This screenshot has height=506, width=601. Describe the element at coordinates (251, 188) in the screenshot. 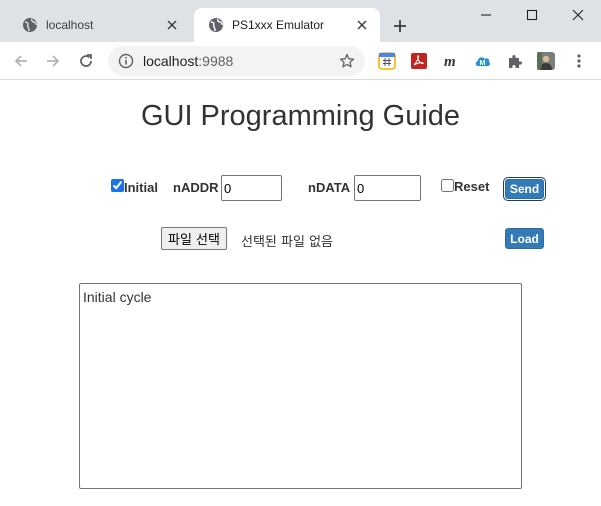

I see `naddr-input` at that location.